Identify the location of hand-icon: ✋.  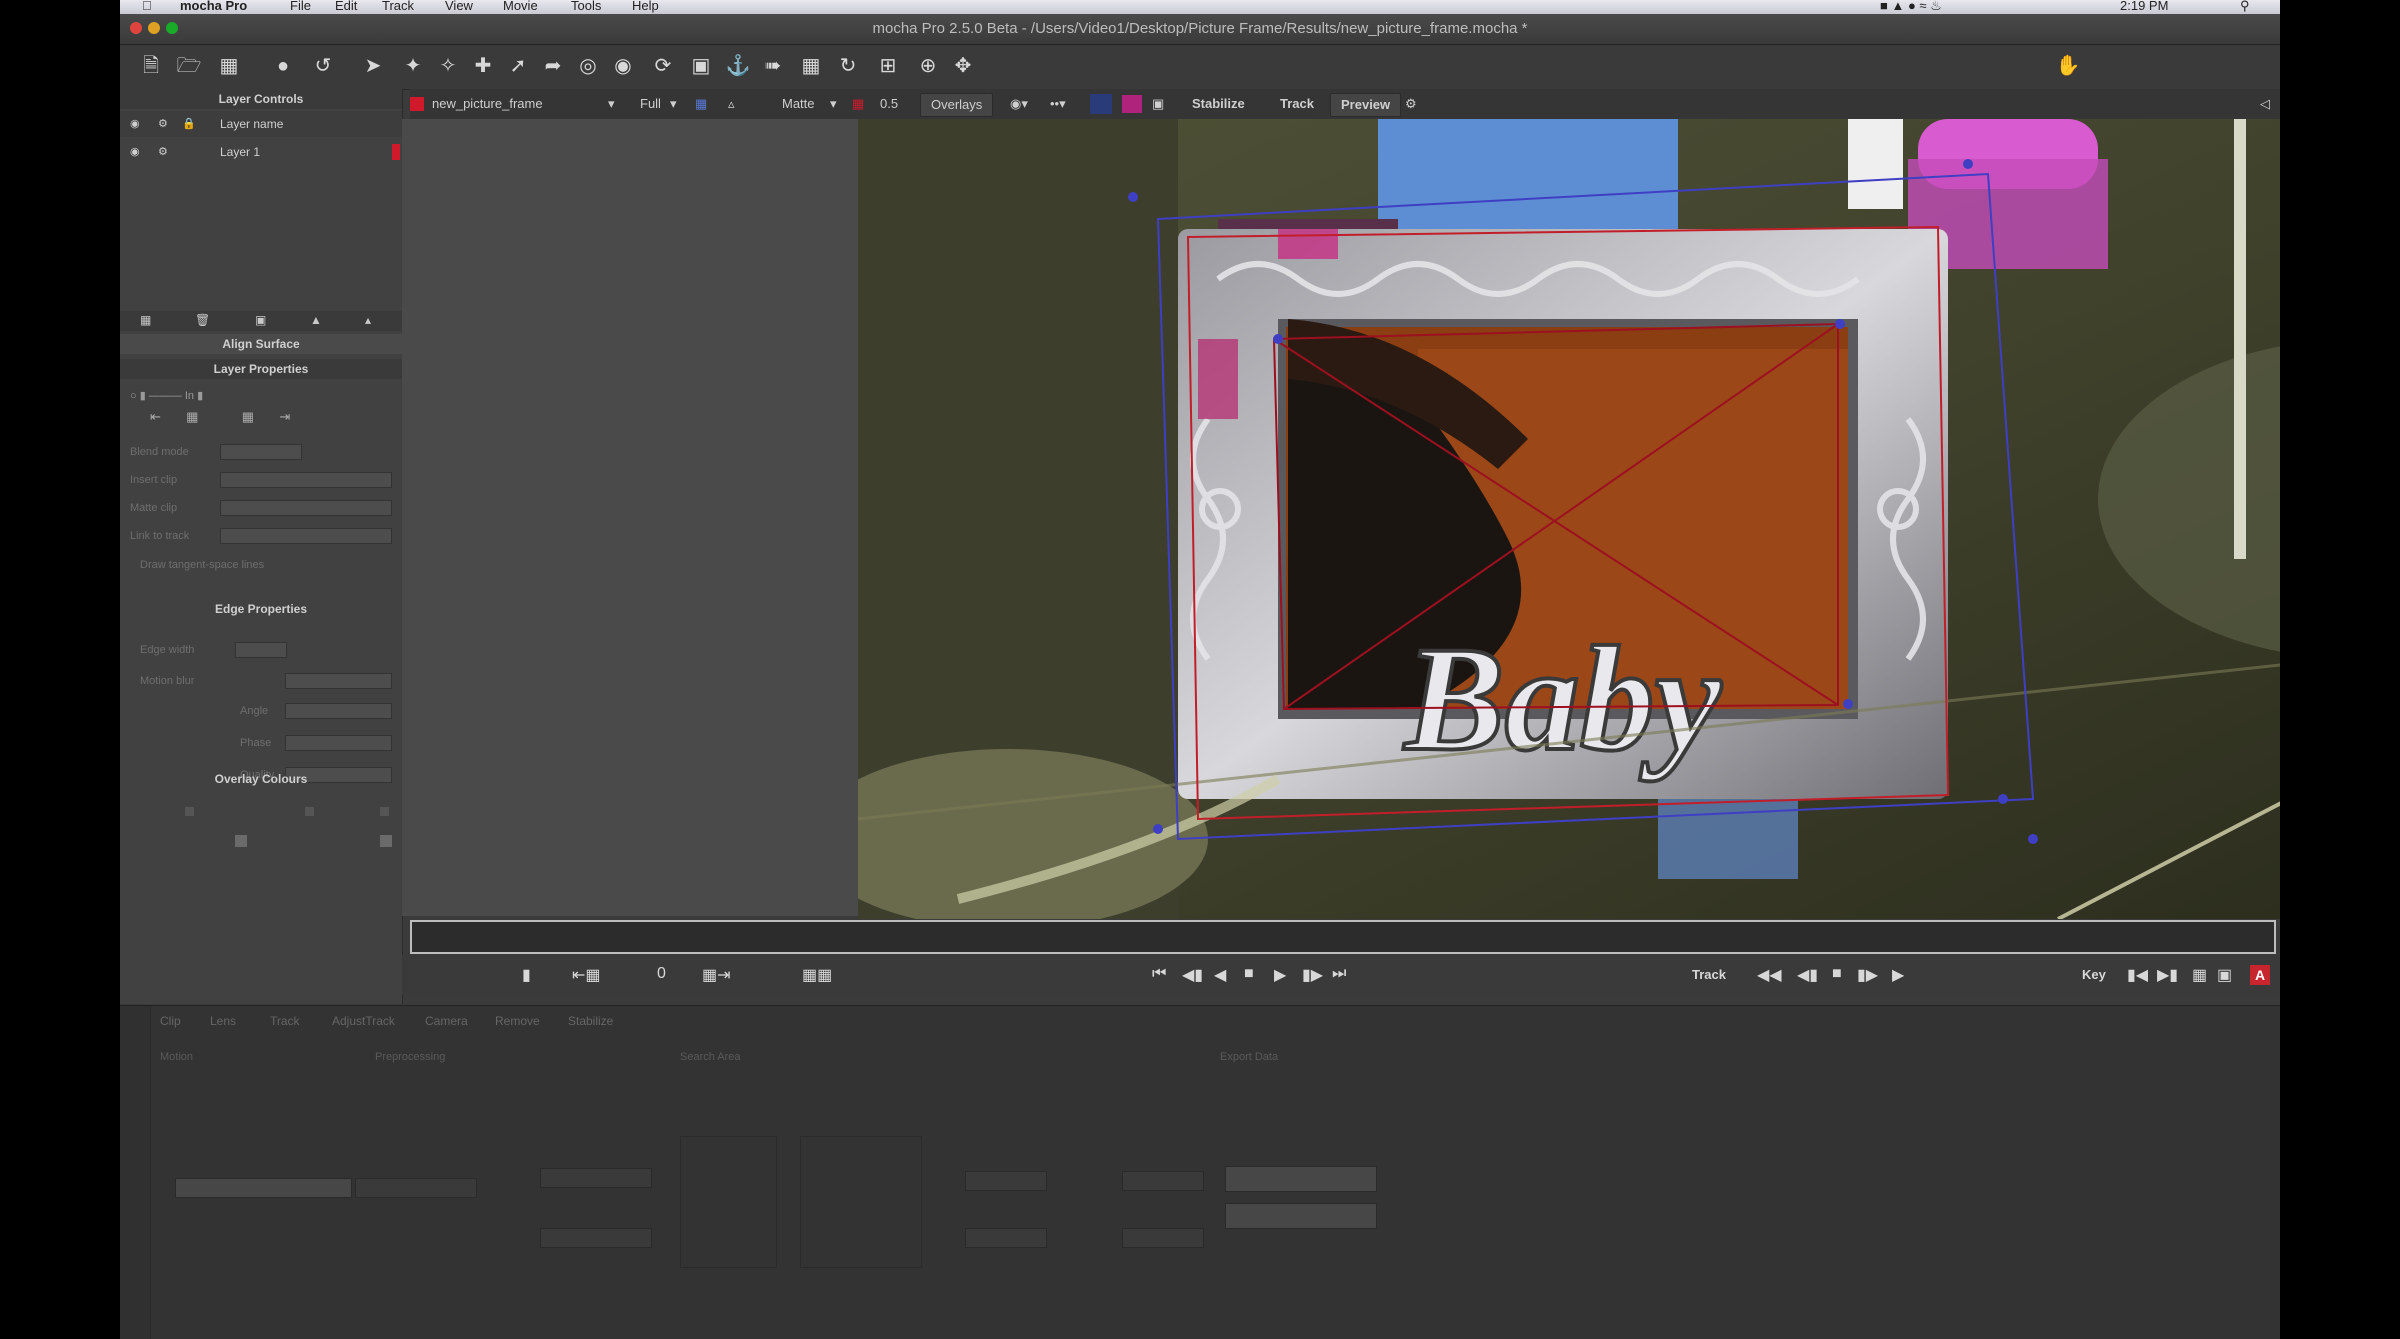
(2068, 66).